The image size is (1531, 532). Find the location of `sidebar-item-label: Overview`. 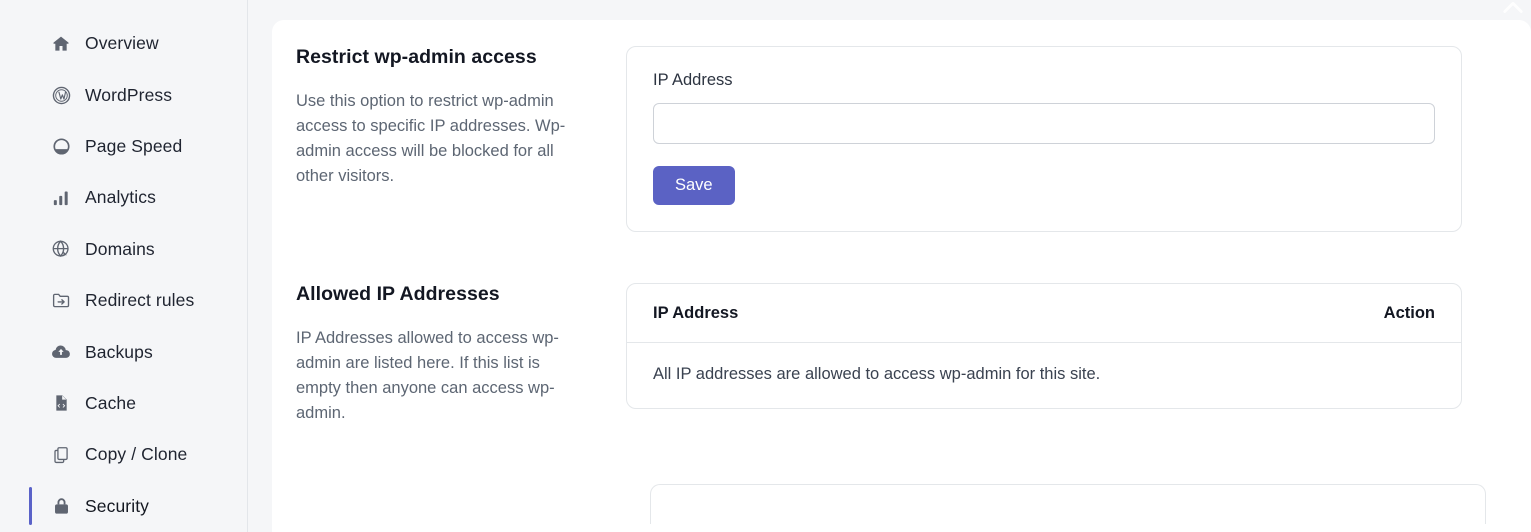

sidebar-item-label: Overview is located at coordinates (122, 43).